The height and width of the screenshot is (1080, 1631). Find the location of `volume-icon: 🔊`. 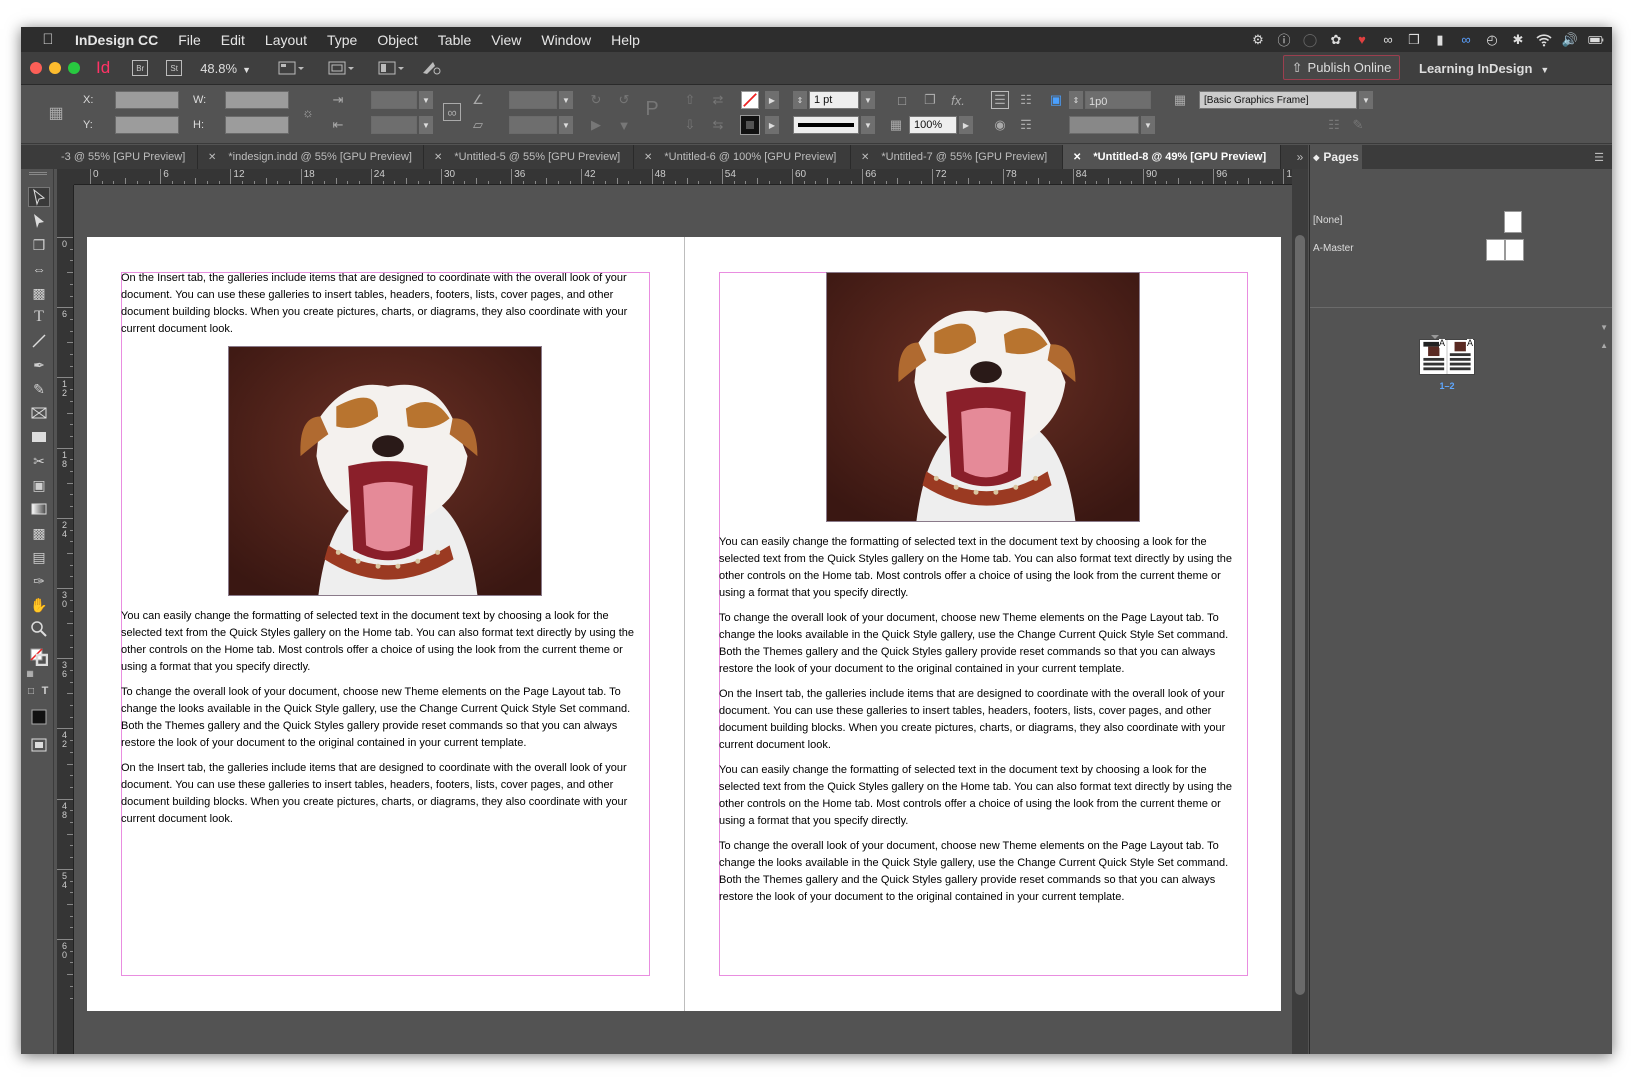

volume-icon: 🔊 is located at coordinates (1570, 40).